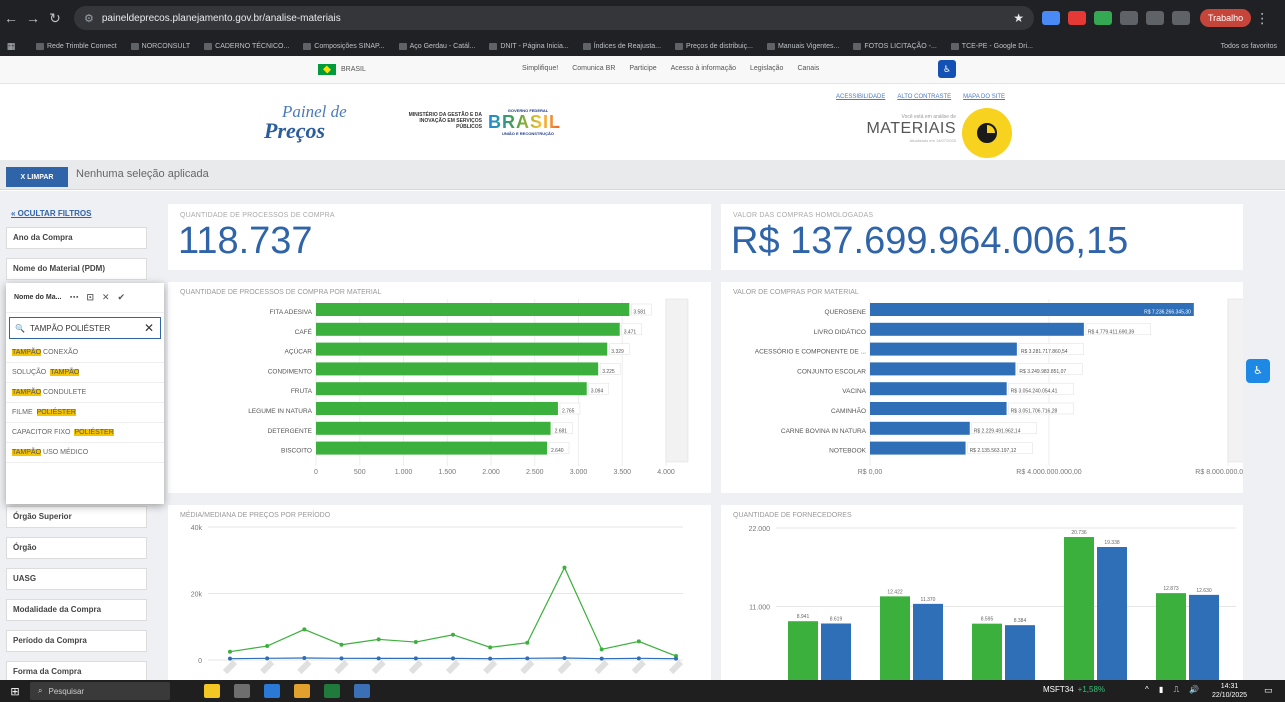 The width and height of the screenshot is (1285, 702). I want to click on reload-icon: ↻, so click(55, 18).